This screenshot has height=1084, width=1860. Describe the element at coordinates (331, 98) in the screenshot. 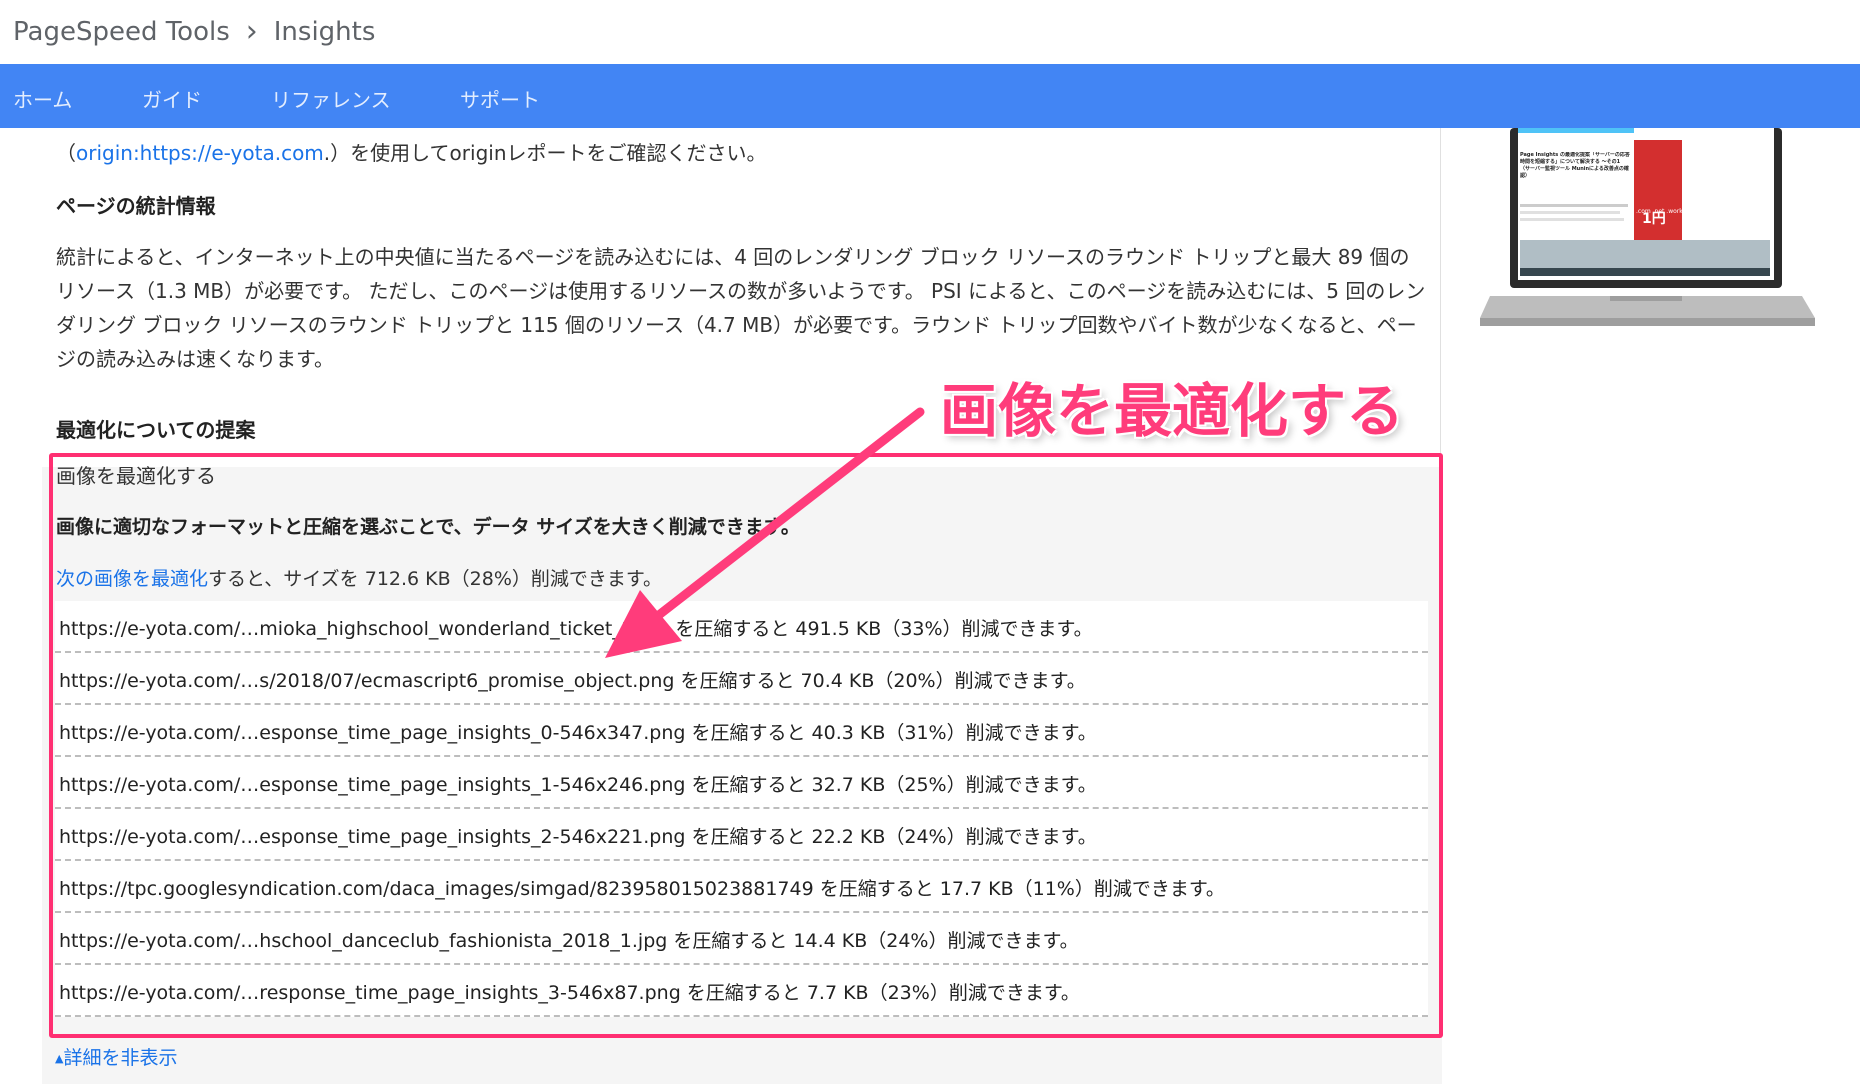

I see `nav-item-reference: リファレンス` at that location.